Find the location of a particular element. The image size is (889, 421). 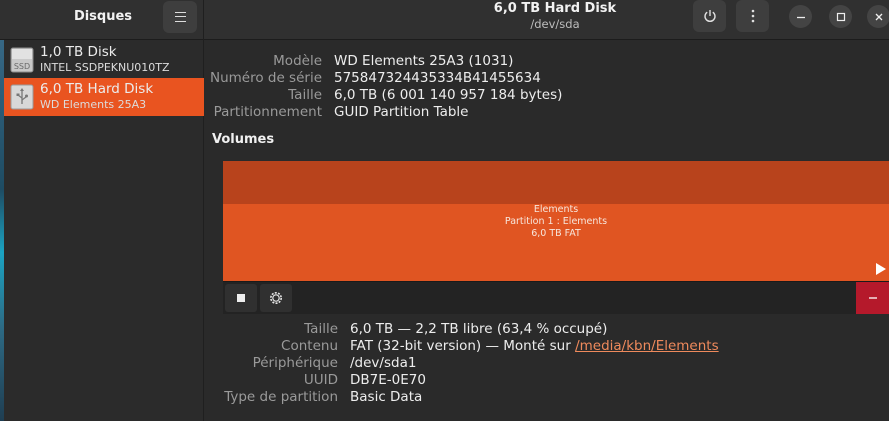

serial-value: 575847324435334B41455634 is located at coordinates (437, 78).